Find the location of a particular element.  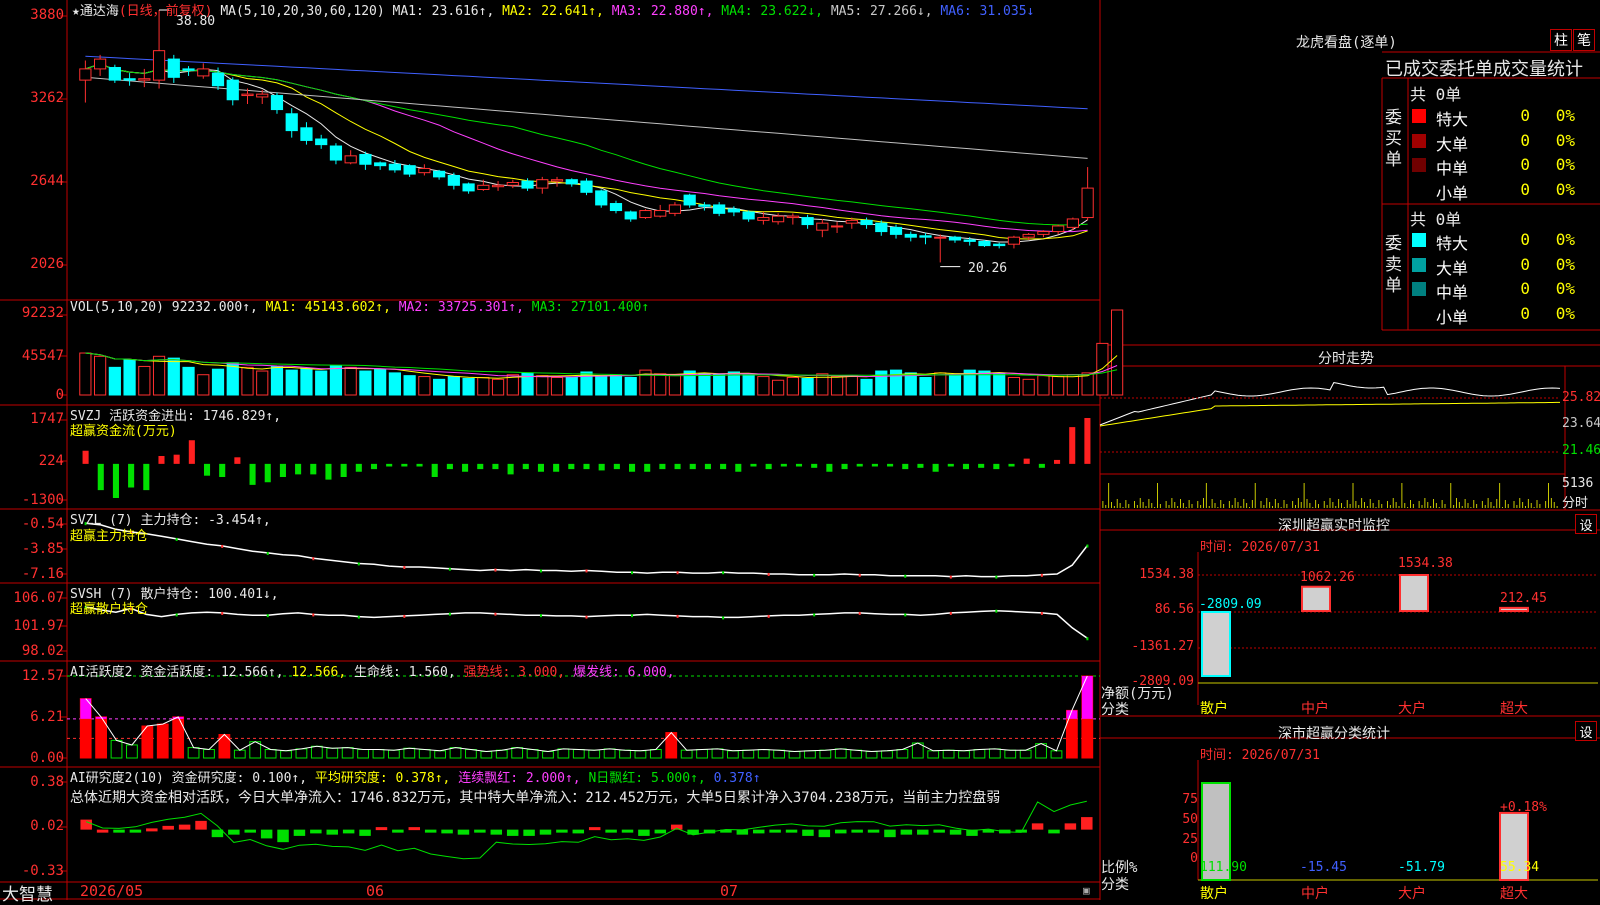

intraday-ytick: 25.82 is located at coordinates (1581, 397).